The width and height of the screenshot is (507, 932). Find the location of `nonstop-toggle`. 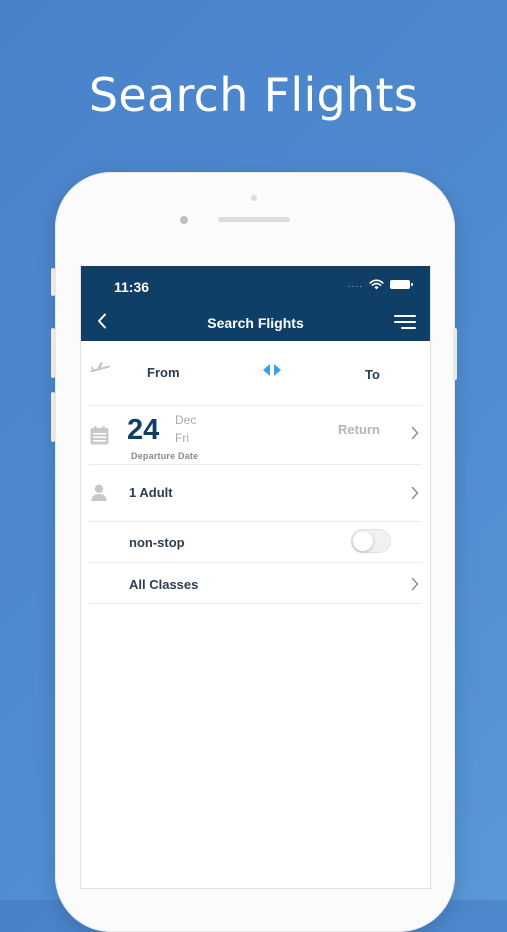

nonstop-toggle is located at coordinates (371, 541).